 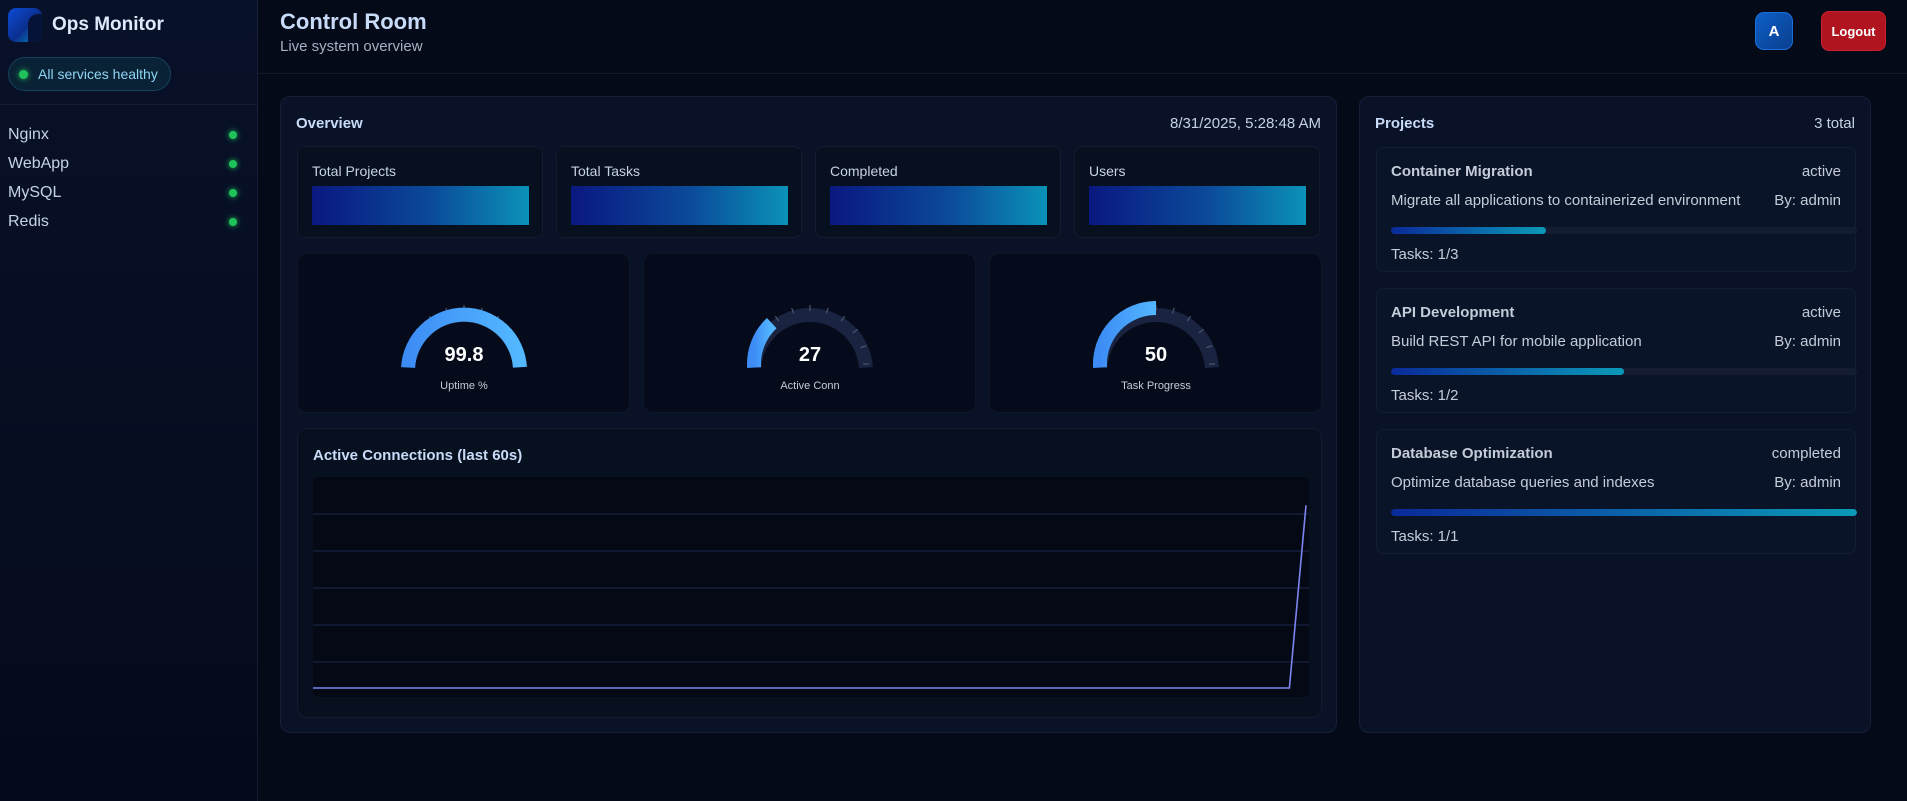 What do you see at coordinates (128, 192) in the screenshot?
I see `service-item-mysql: MySQL` at bounding box center [128, 192].